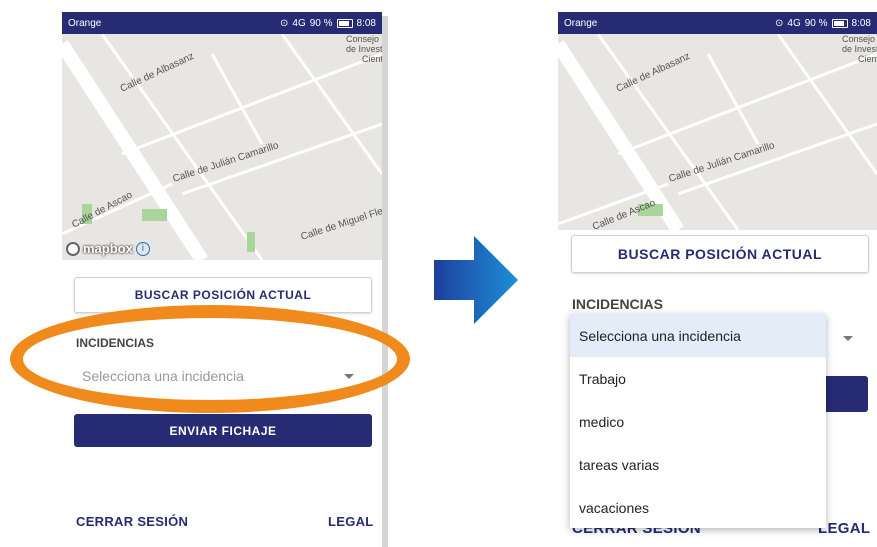  What do you see at coordinates (163, 376) in the screenshot?
I see `incident-placeholder: Selecciona una incidencia` at bounding box center [163, 376].